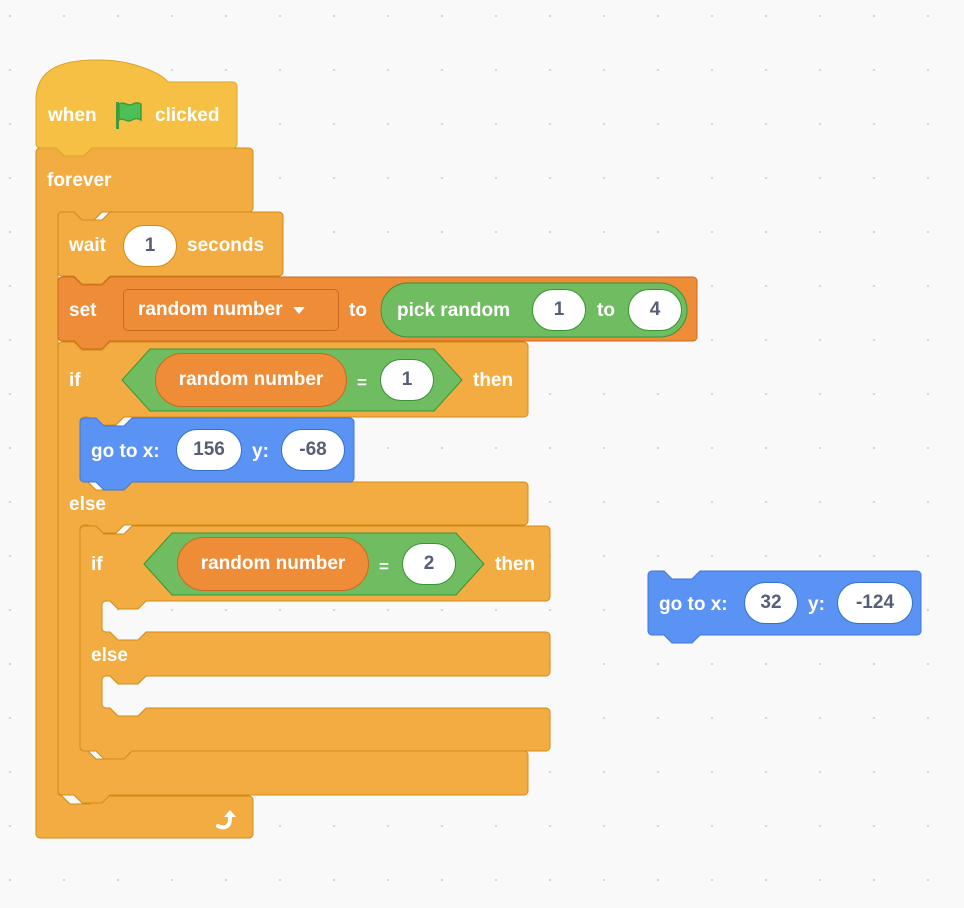  I want to click on pick-random-to-input: 4, so click(655, 310).